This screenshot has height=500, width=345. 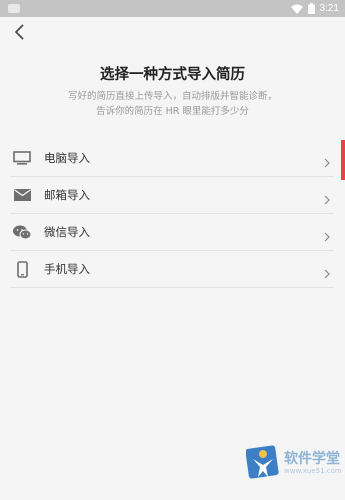 What do you see at coordinates (296, 9) in the screenshot?
I see `wifi-icon` at bounding box center [296, 9].